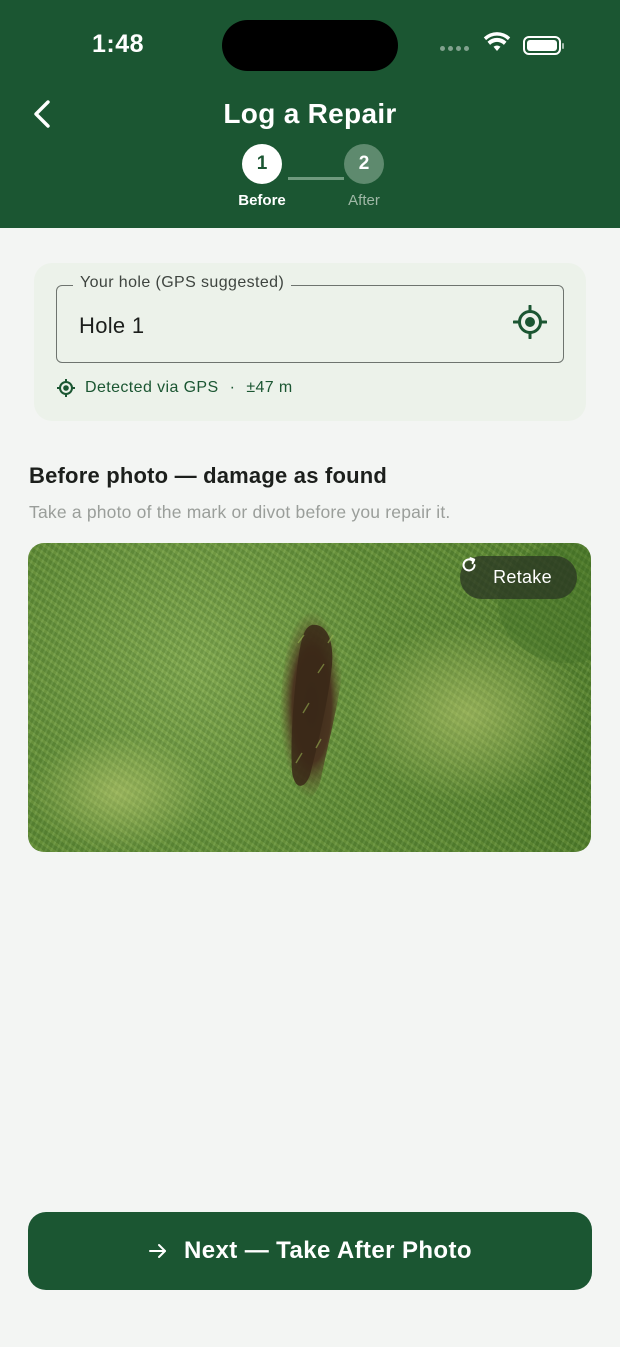 The height and width of the screenshot is (1347, 620). What do you see at coordinates (111, 326) in the screenshot?
I see `hole-field-value: Hole 1` at bounding box center [111, 326].